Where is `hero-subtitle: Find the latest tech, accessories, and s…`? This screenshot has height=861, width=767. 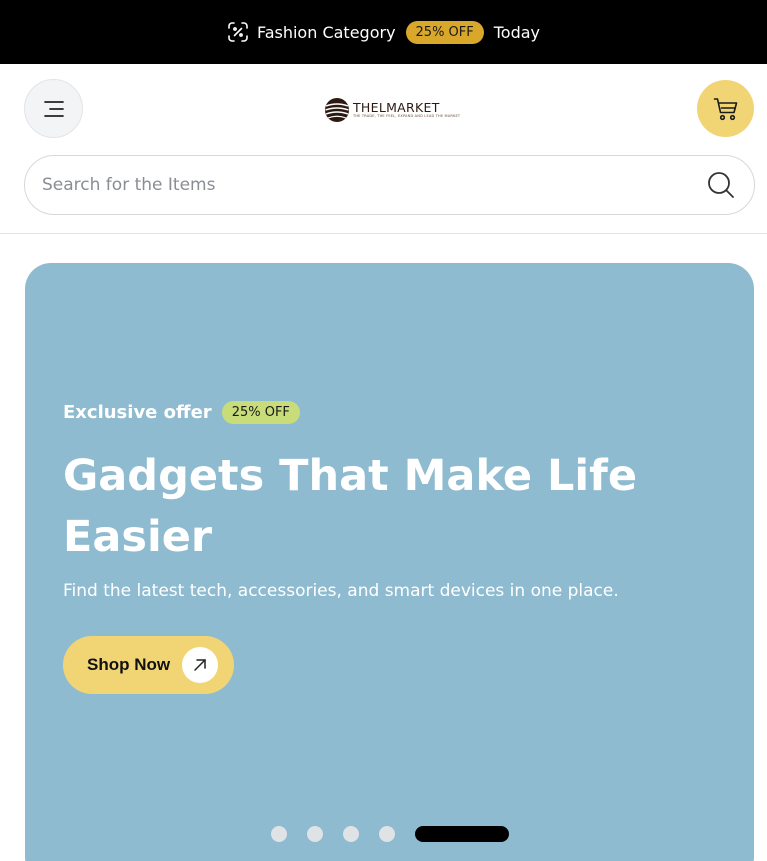 hero-subtitle: Find the latest tech, accessories, and s… is located at coordinates (341, 591).